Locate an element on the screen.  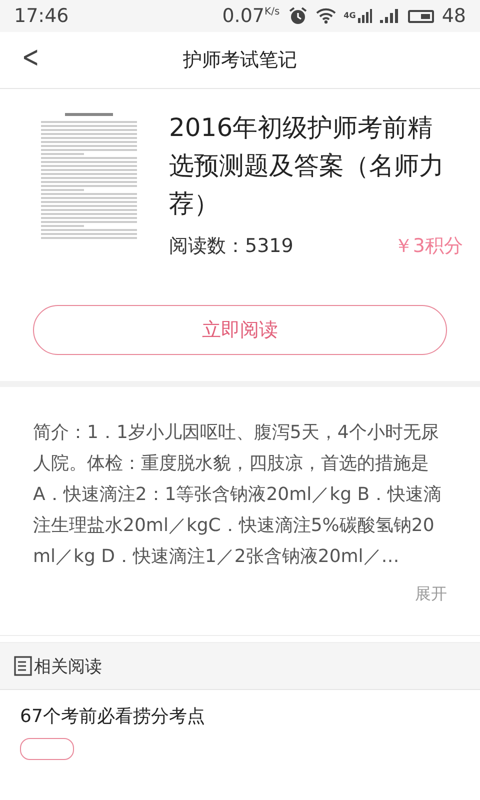
status-time: 17:46 is located at coordinates (41, 16).